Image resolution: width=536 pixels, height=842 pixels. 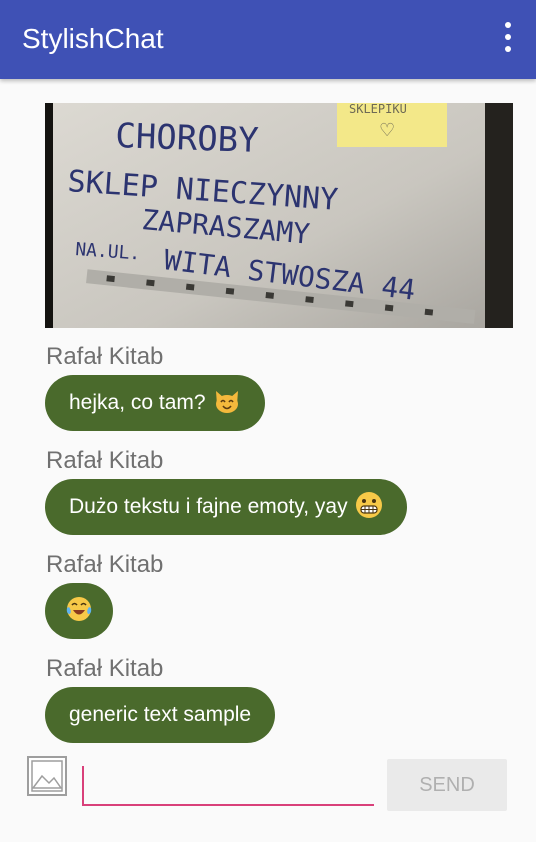 I want to click on image-icon, so click(x=47, y=776).